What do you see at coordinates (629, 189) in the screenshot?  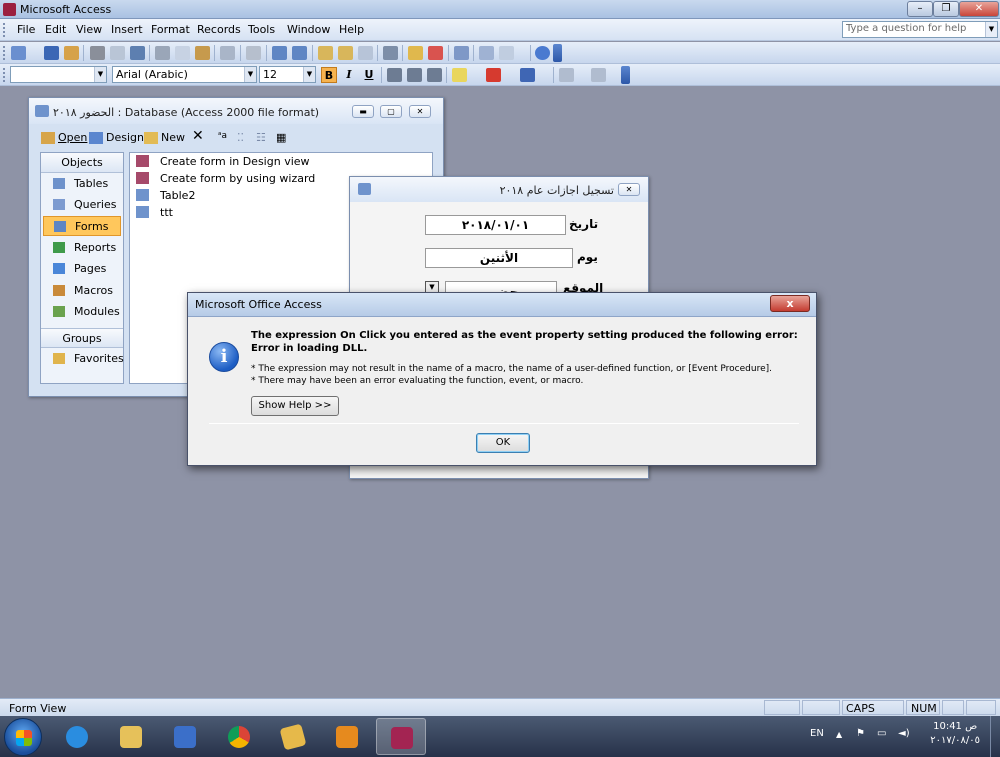 I see `form-close-button: ✕` at bounding box center [629, 189].